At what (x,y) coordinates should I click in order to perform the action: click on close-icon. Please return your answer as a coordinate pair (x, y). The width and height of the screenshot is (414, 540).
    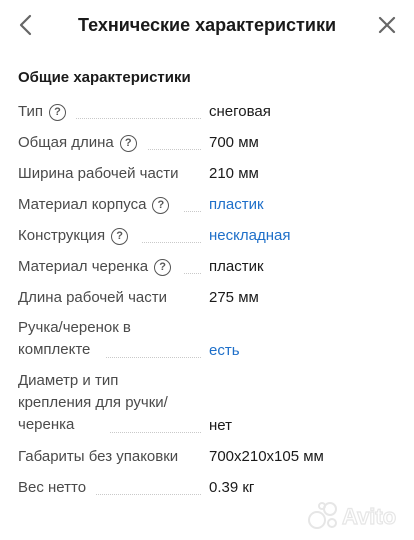
    Looking at the image, I should click on (387, 25).